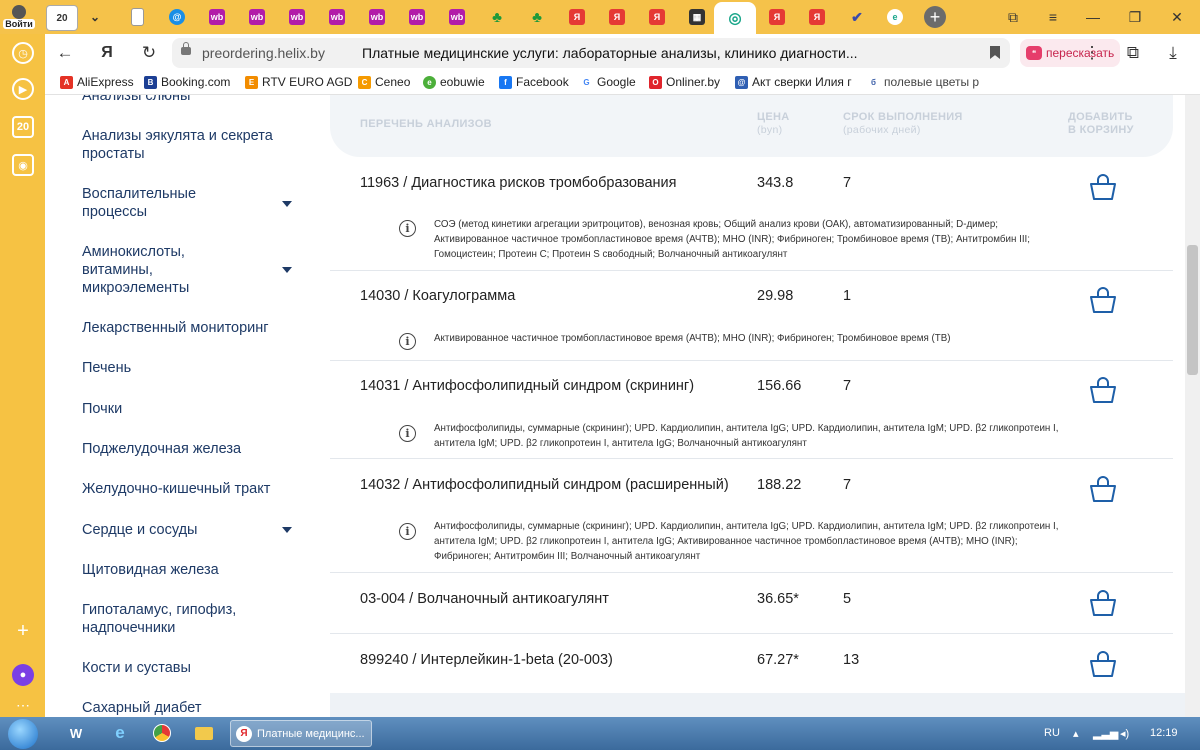 Image resolution: width=1200 pixels, height=750 pixels. Describe the element at coordinates (137, 17) in the screenshot. I see `tab-blank` at that location.